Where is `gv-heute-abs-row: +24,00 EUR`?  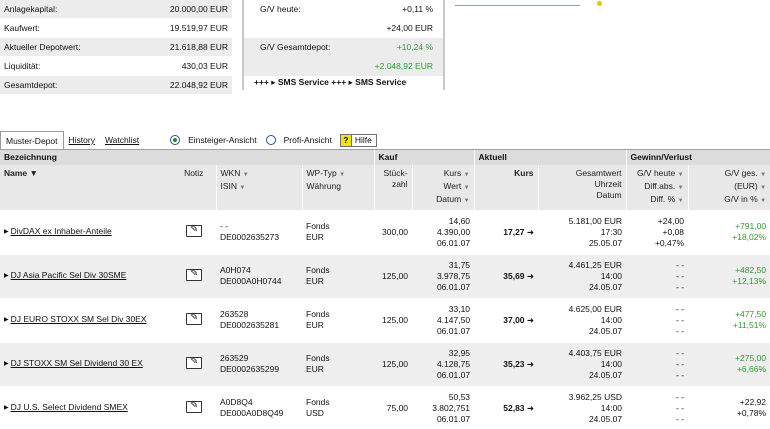
gv-heute-abs-row: +24,00 EUR is located at coordinates (343, 28).